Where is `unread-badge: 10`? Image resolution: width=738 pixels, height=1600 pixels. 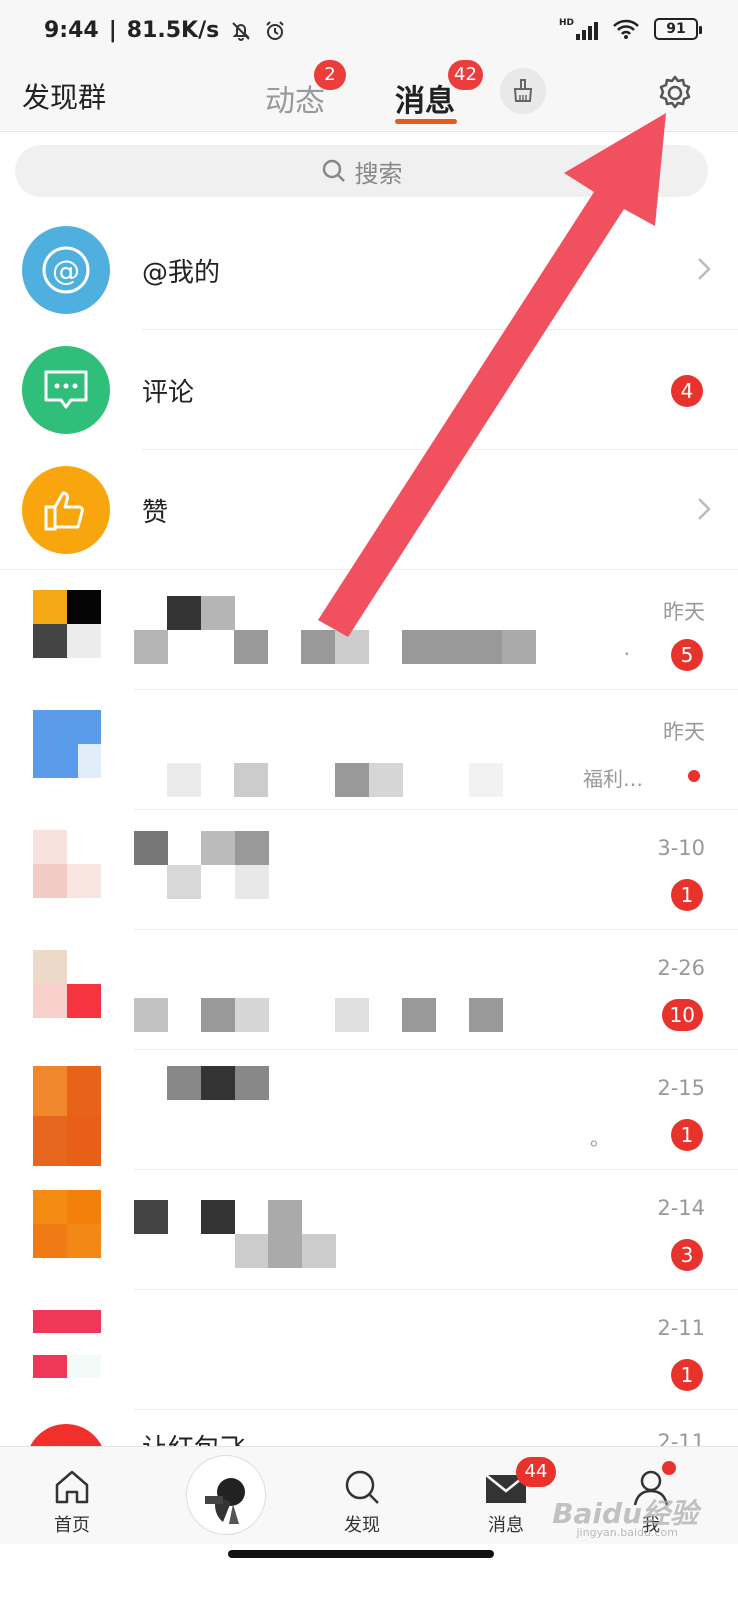
unread-badge: 10 is located at coordinates (682, 1015).